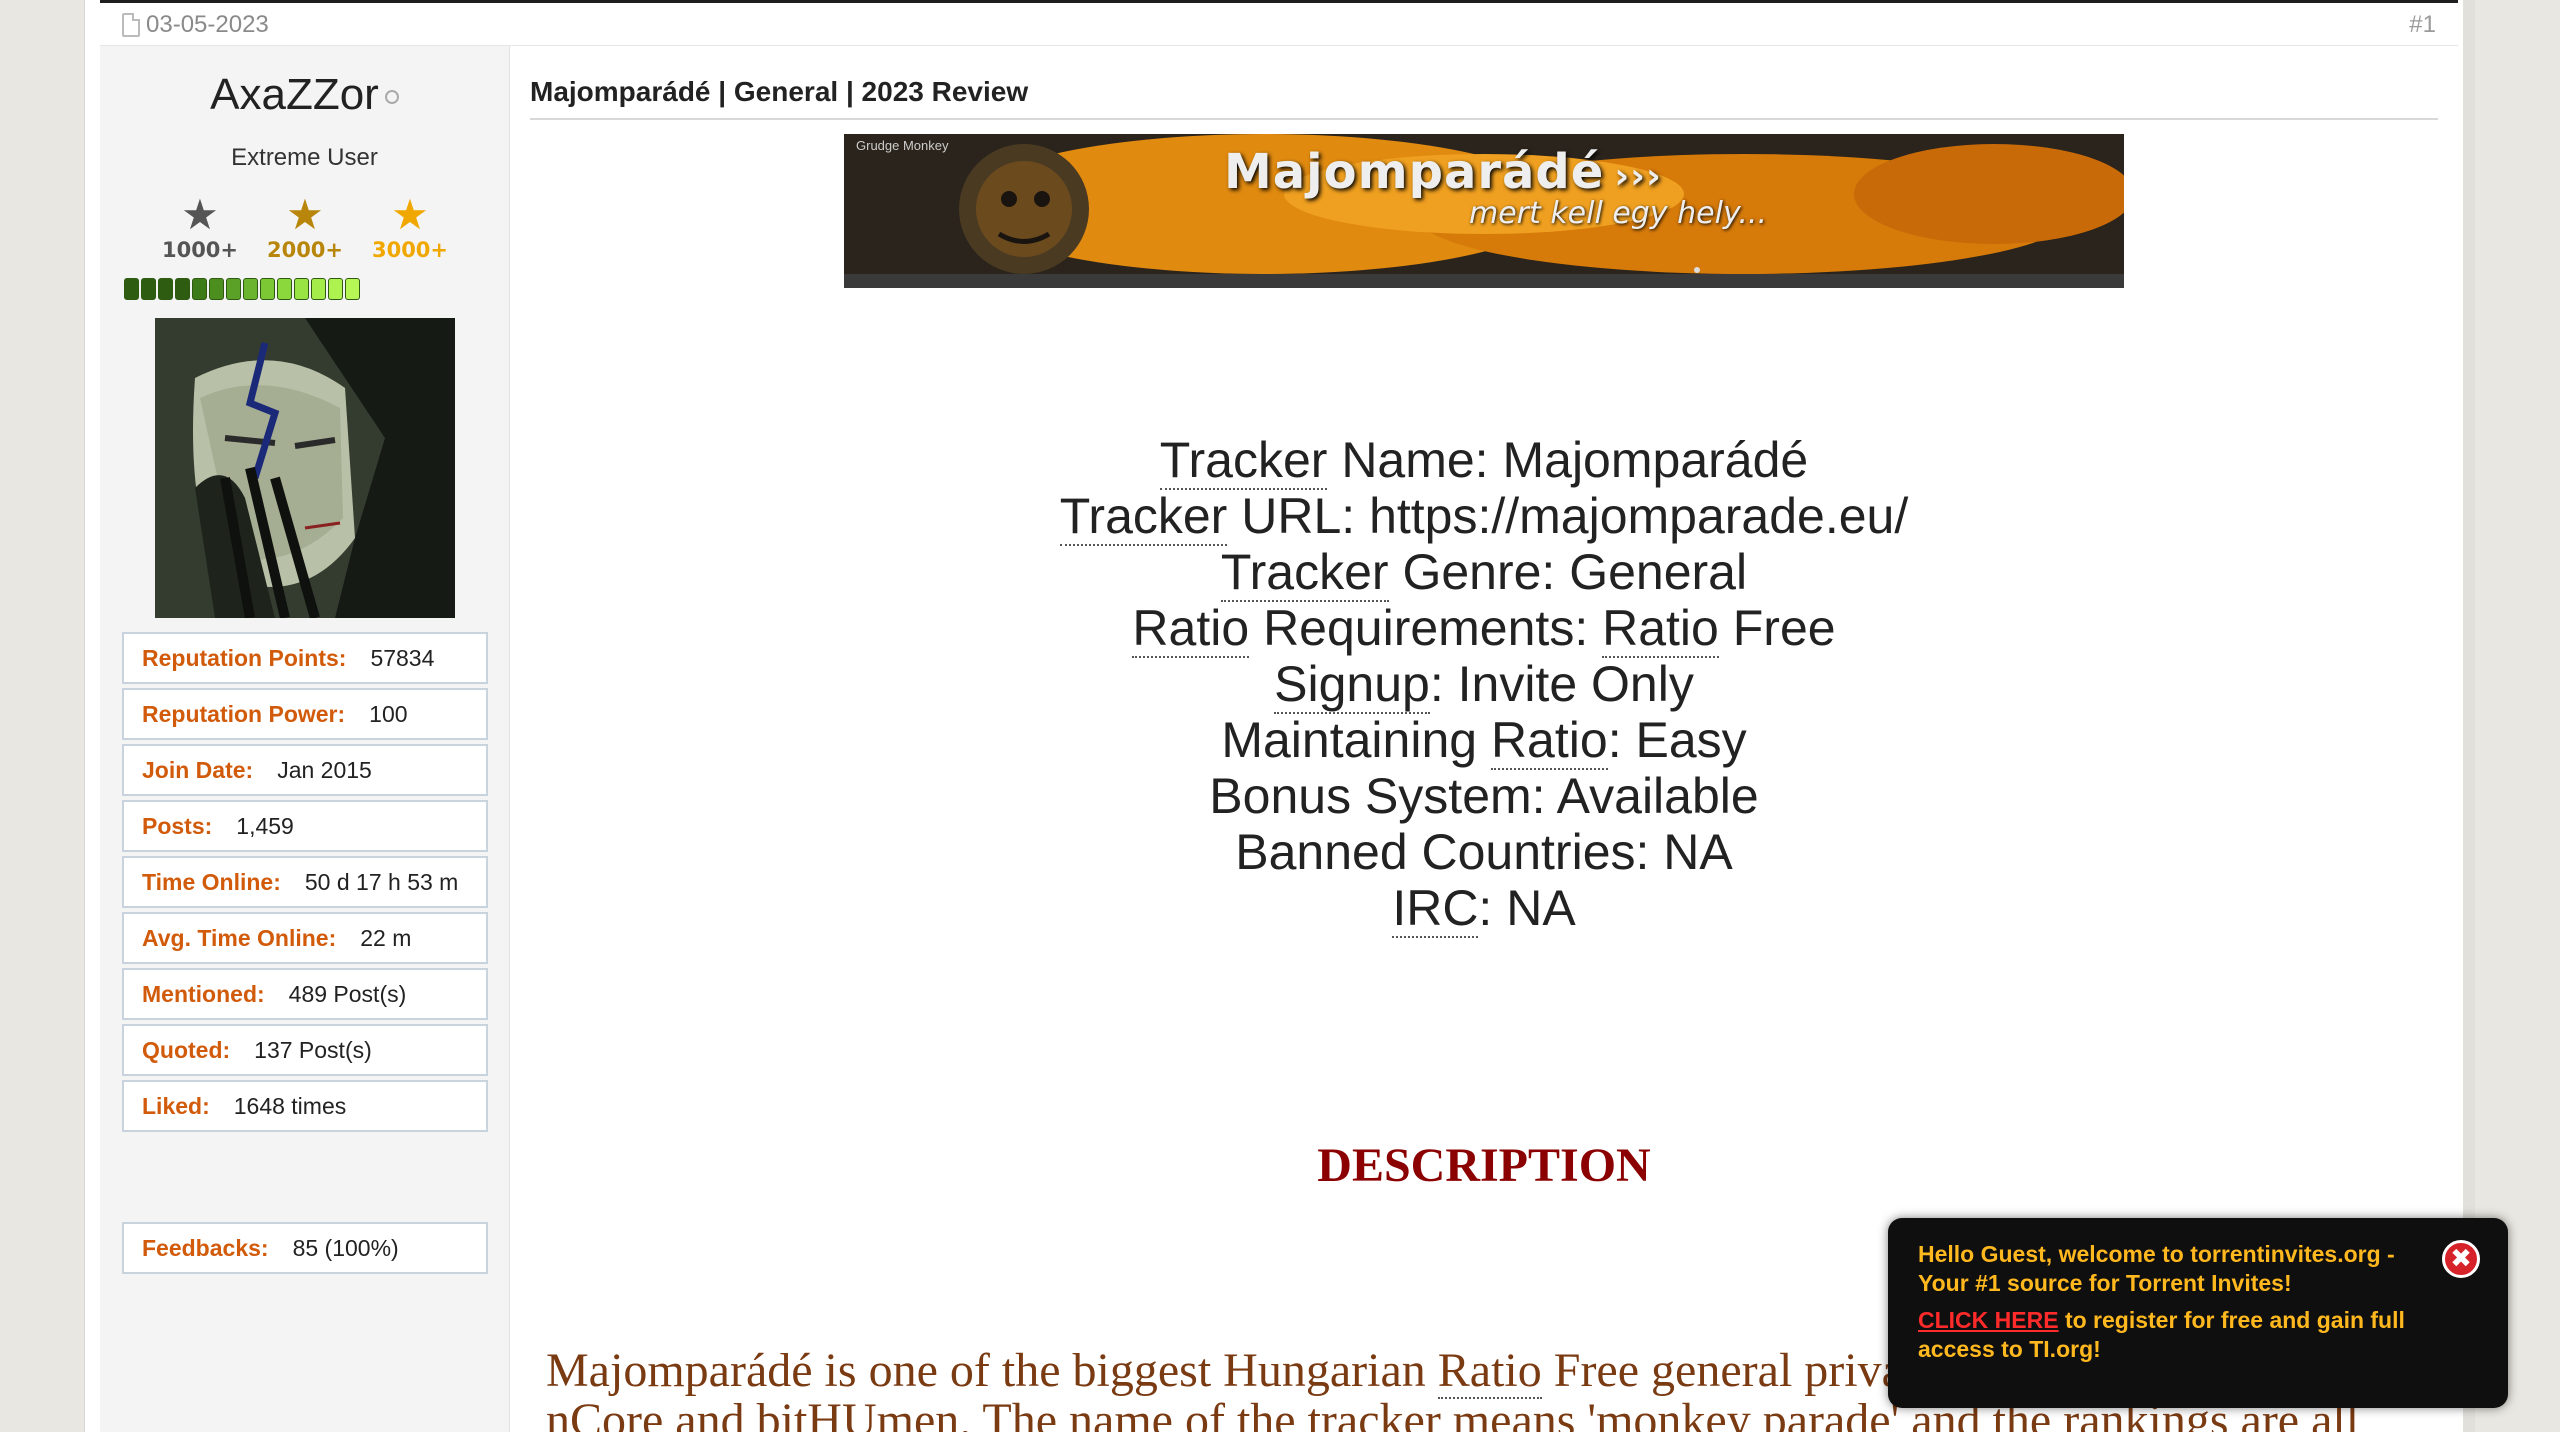 The image size is (2560, 1432). I want to click on post-date-wrap: 03-05-2023, so click(195, 25).